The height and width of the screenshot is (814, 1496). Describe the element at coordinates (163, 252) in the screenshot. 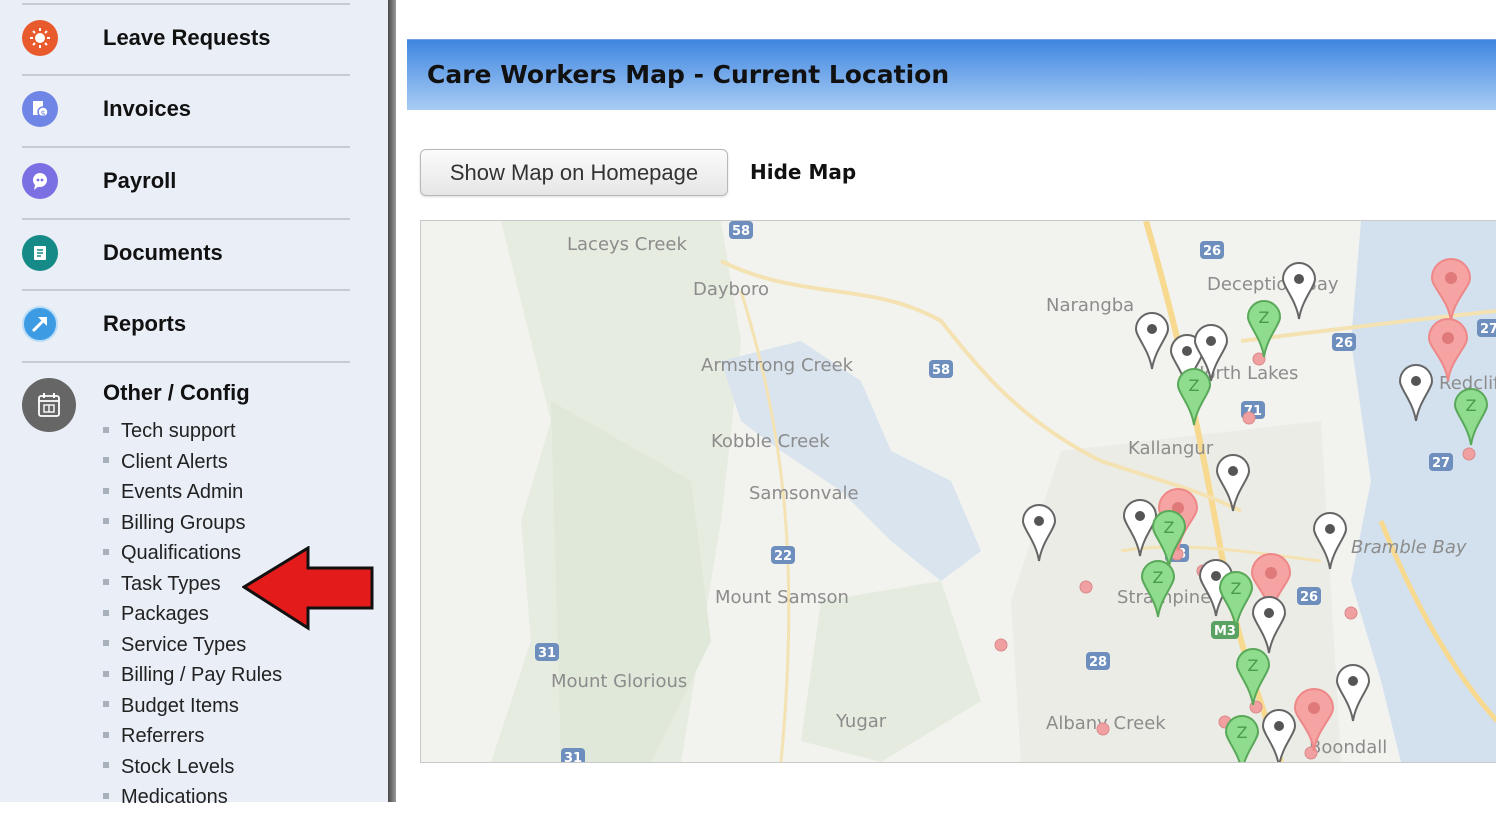

I see `sidebar-item-label: Documents` at that location.